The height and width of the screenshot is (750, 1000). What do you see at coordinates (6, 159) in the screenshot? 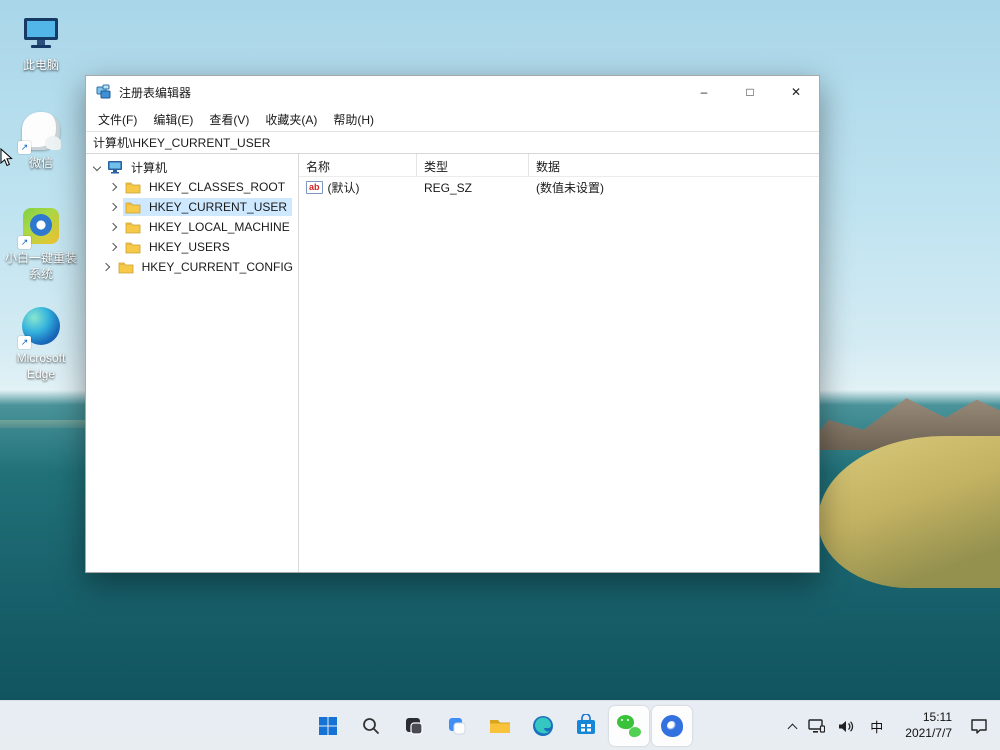
I see `mouse-cursor` at bounding box center [6, 159].